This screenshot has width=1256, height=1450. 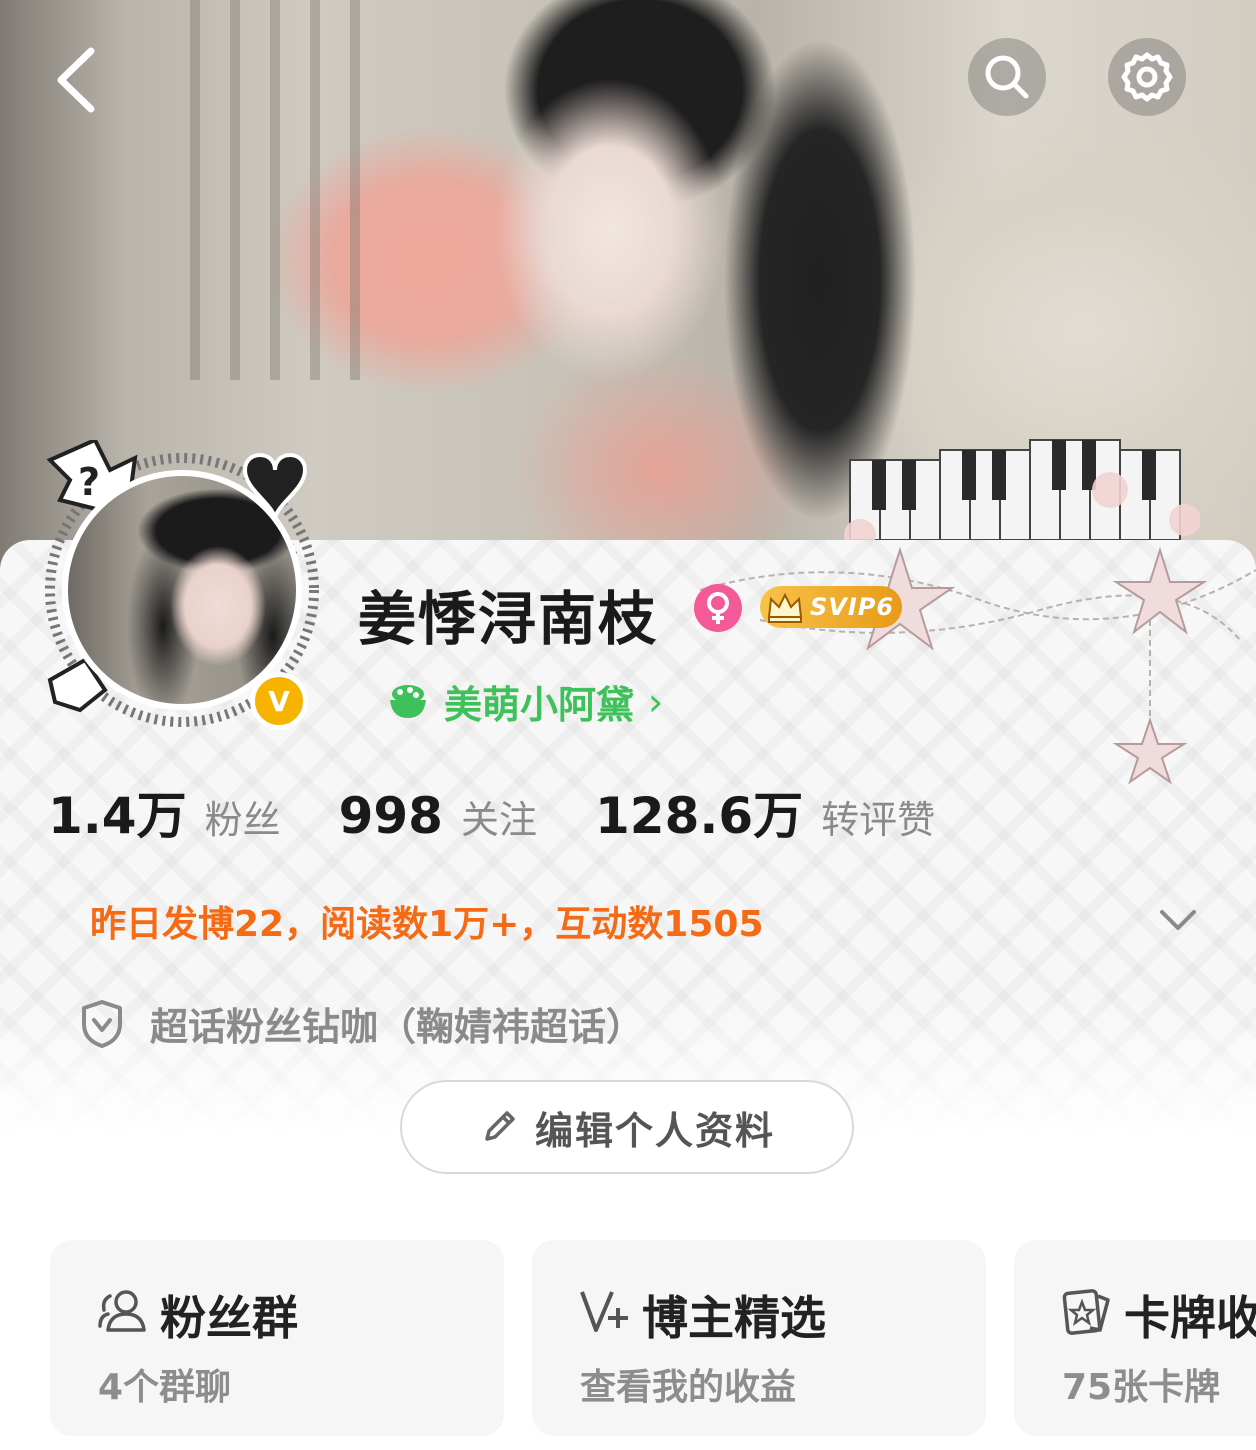 I want to click on fan-title-link: 美萌小阿黛 ›, so click(x=524, y=701).